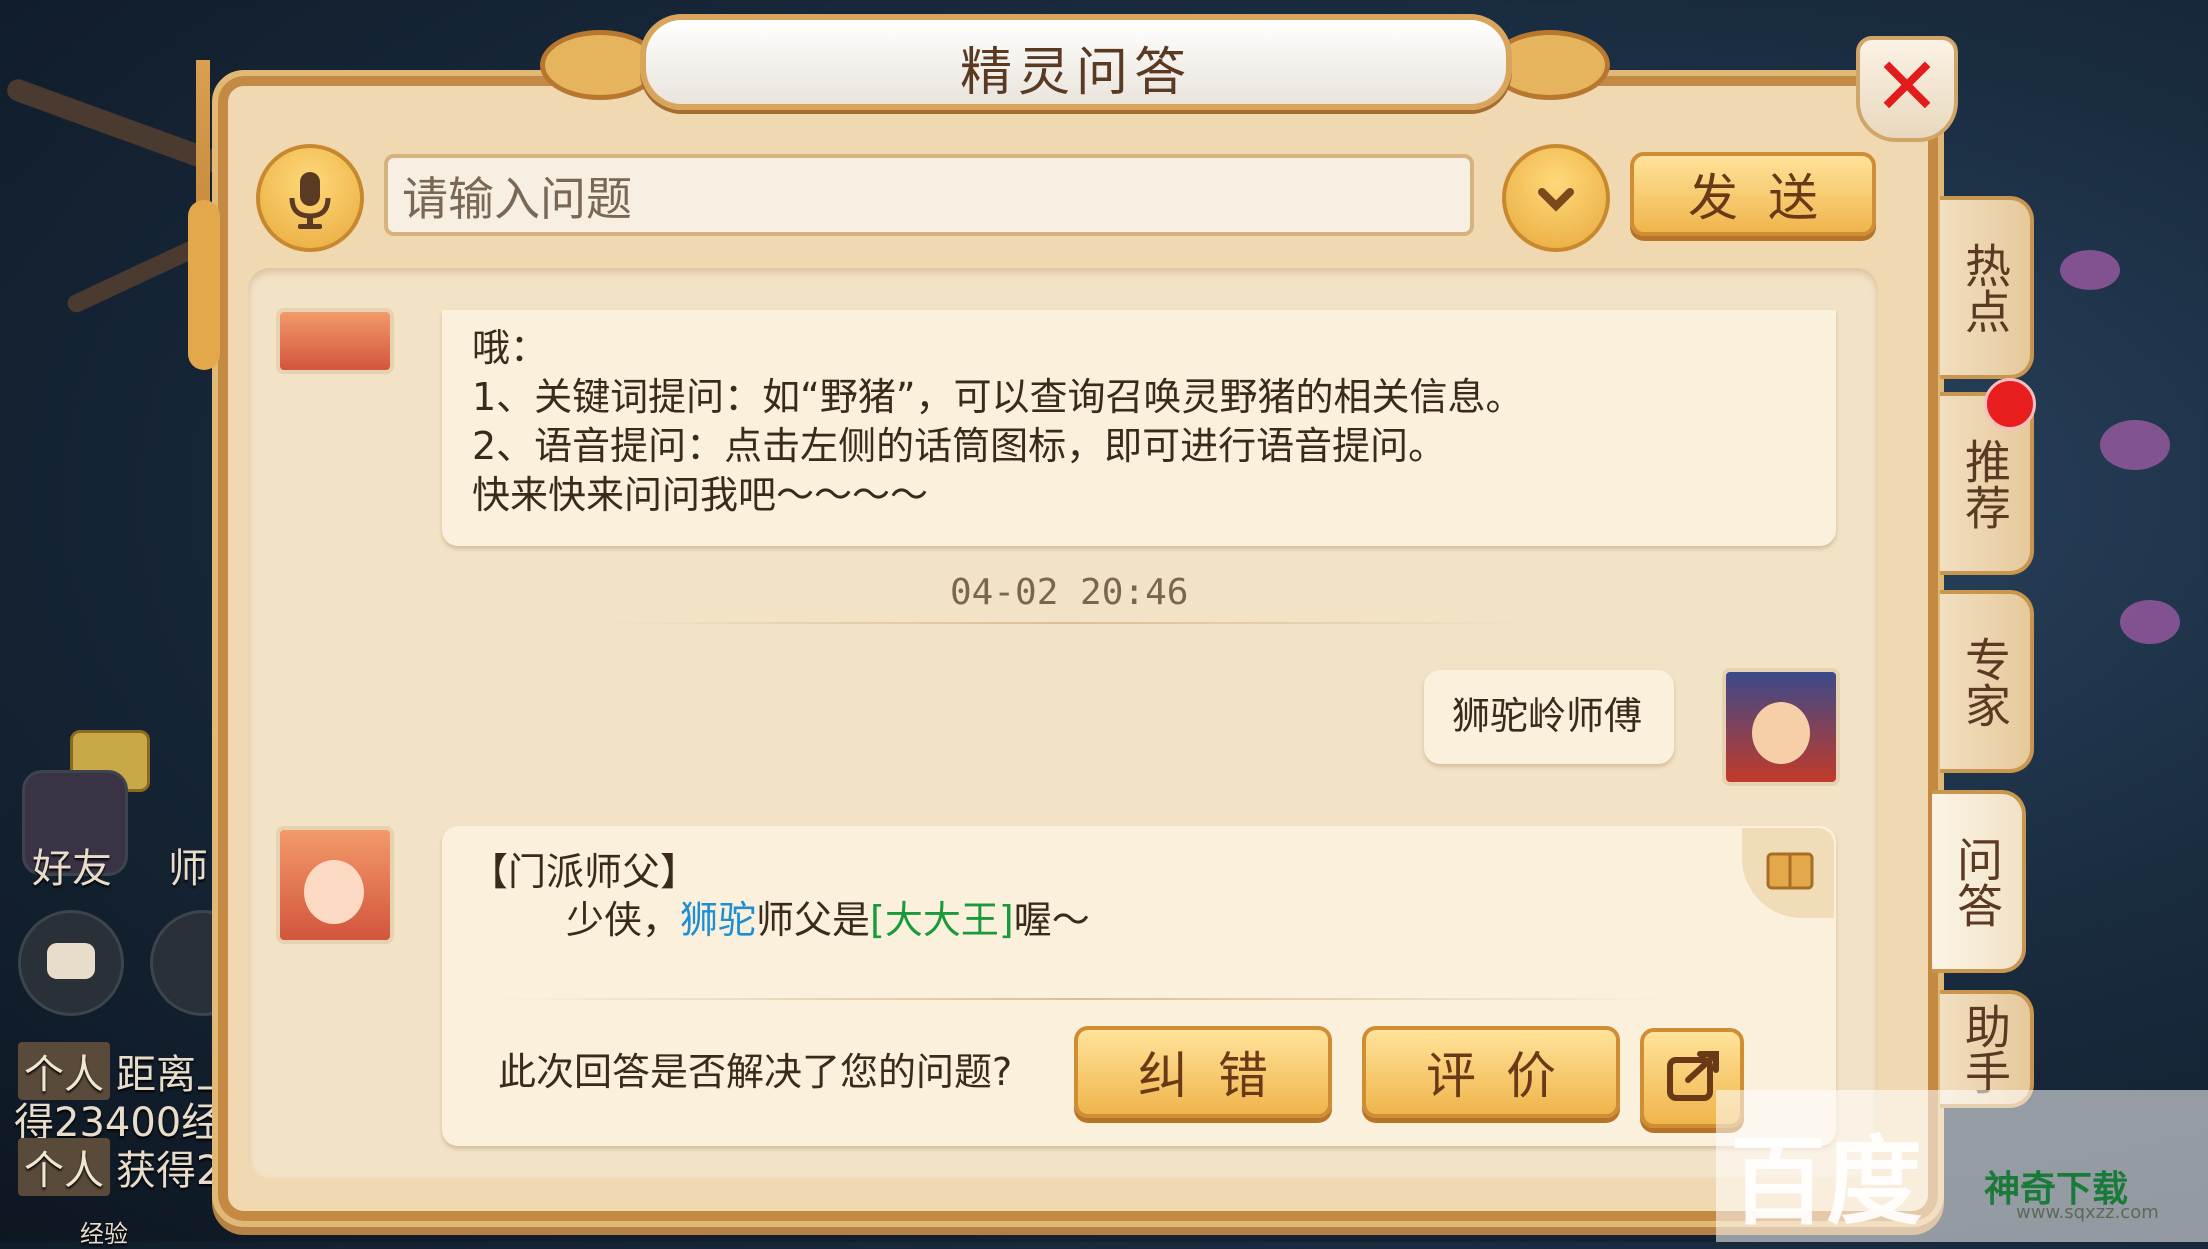 The height and width of the screenshot is (1249, 2208). I want to click on master-label: 师, so click(188, 865).